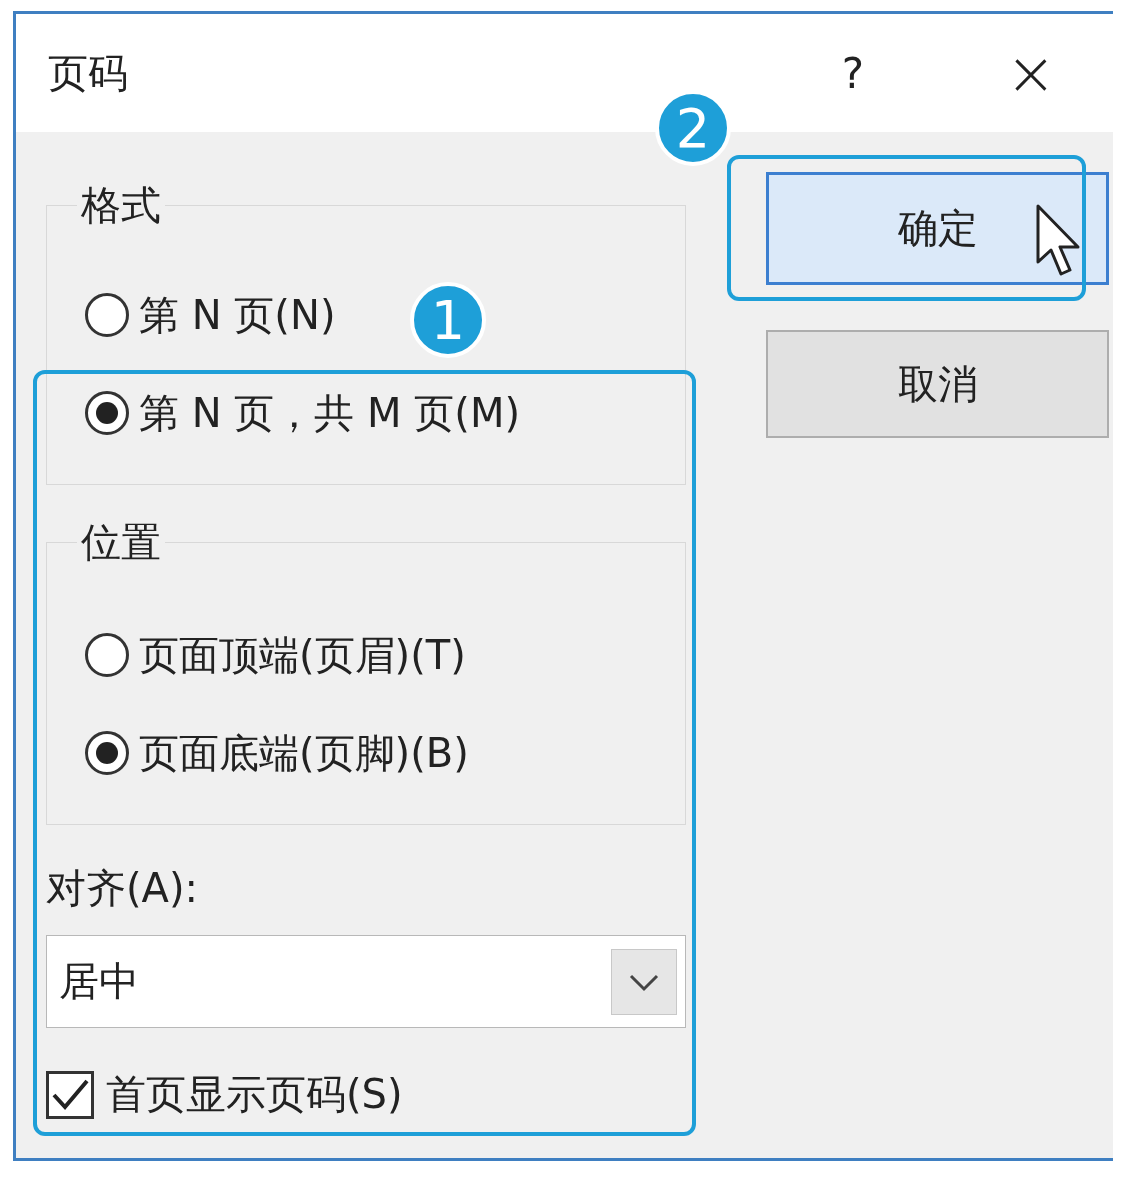 This screenshot has width=1138, height=1190. I want to click on cancel-button: 取消, so click(937, 384).